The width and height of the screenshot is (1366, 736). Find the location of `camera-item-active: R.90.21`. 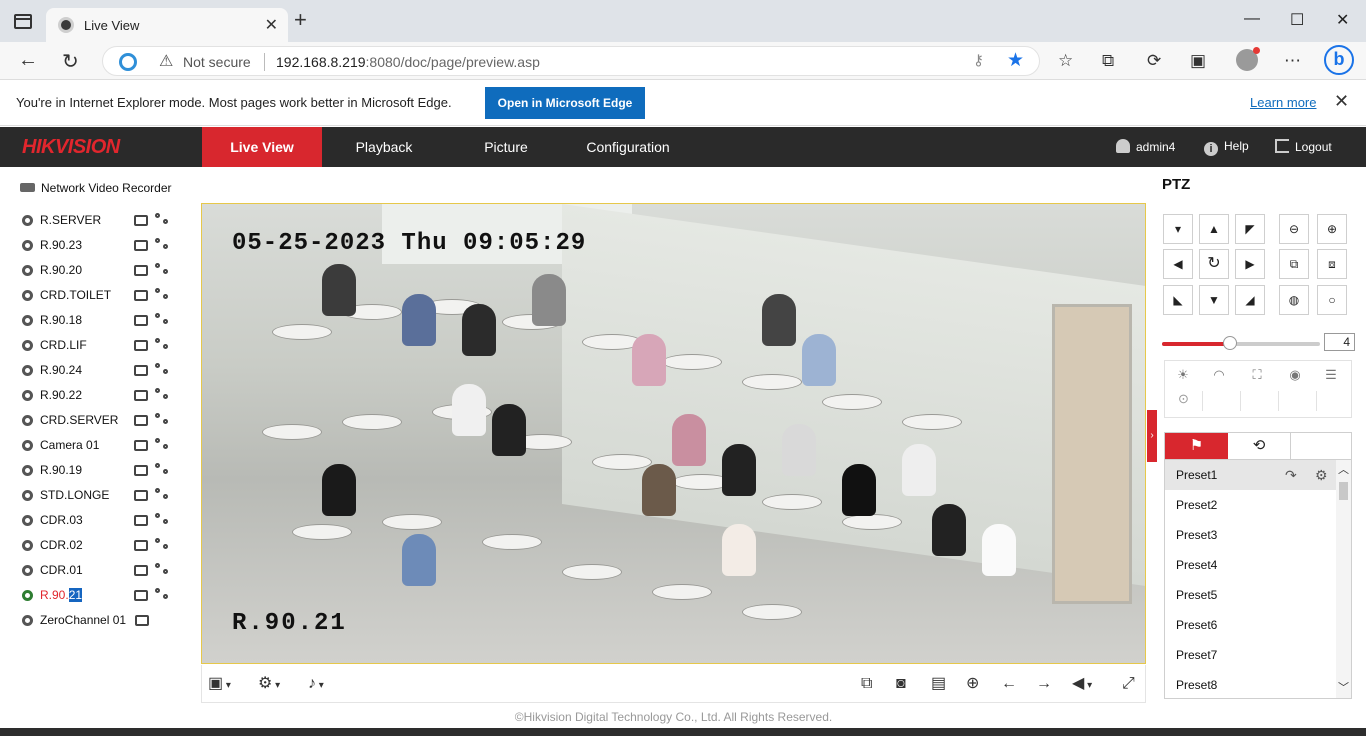

camera-item-active: R.90.21 is located at coordinates (107, 596).